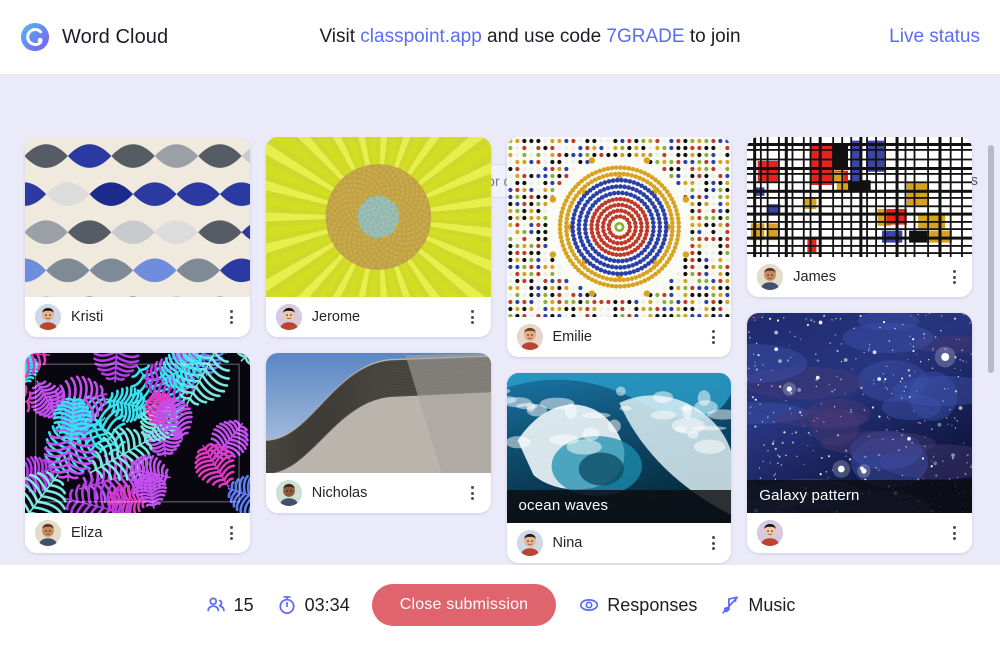  I want to click on music-label: Music, so click(772, 604).